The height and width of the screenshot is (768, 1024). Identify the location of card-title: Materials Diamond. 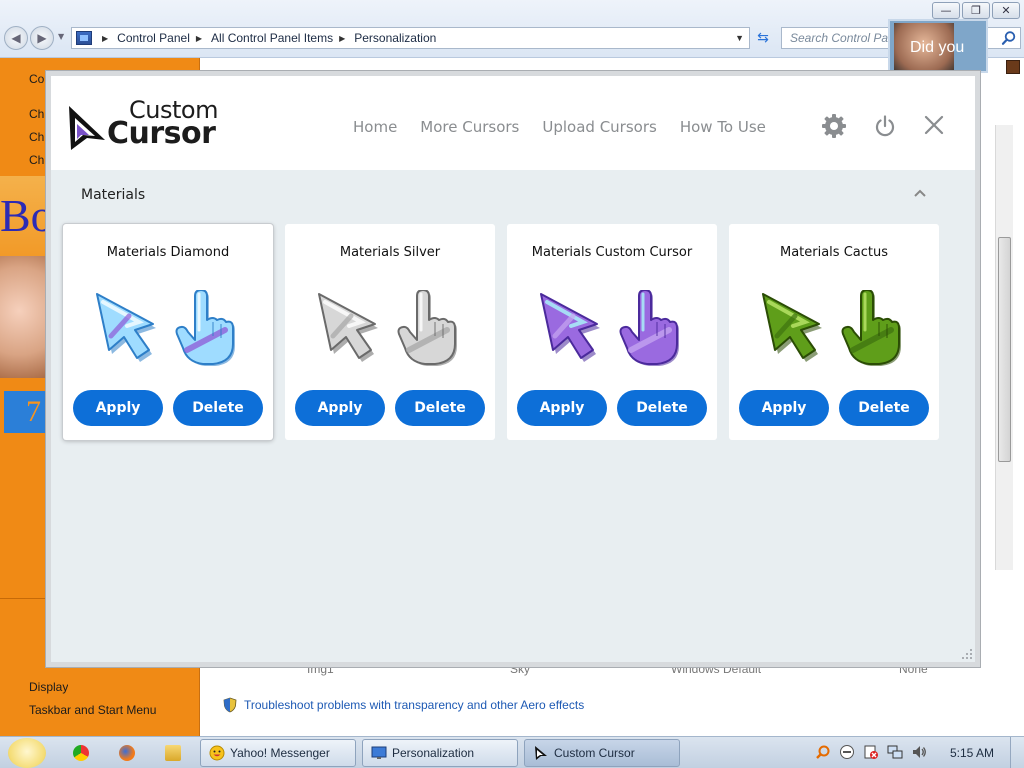
(168, 252).